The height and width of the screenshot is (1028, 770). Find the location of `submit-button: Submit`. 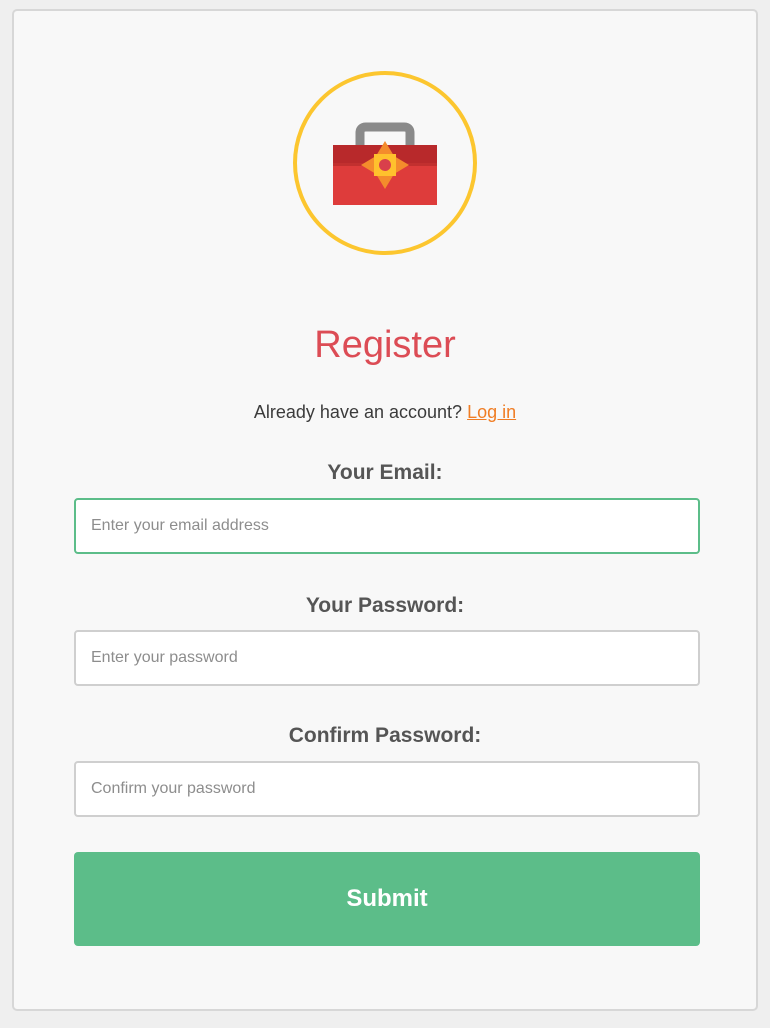

submit-button: Submit is located at coordinates (387, 899).